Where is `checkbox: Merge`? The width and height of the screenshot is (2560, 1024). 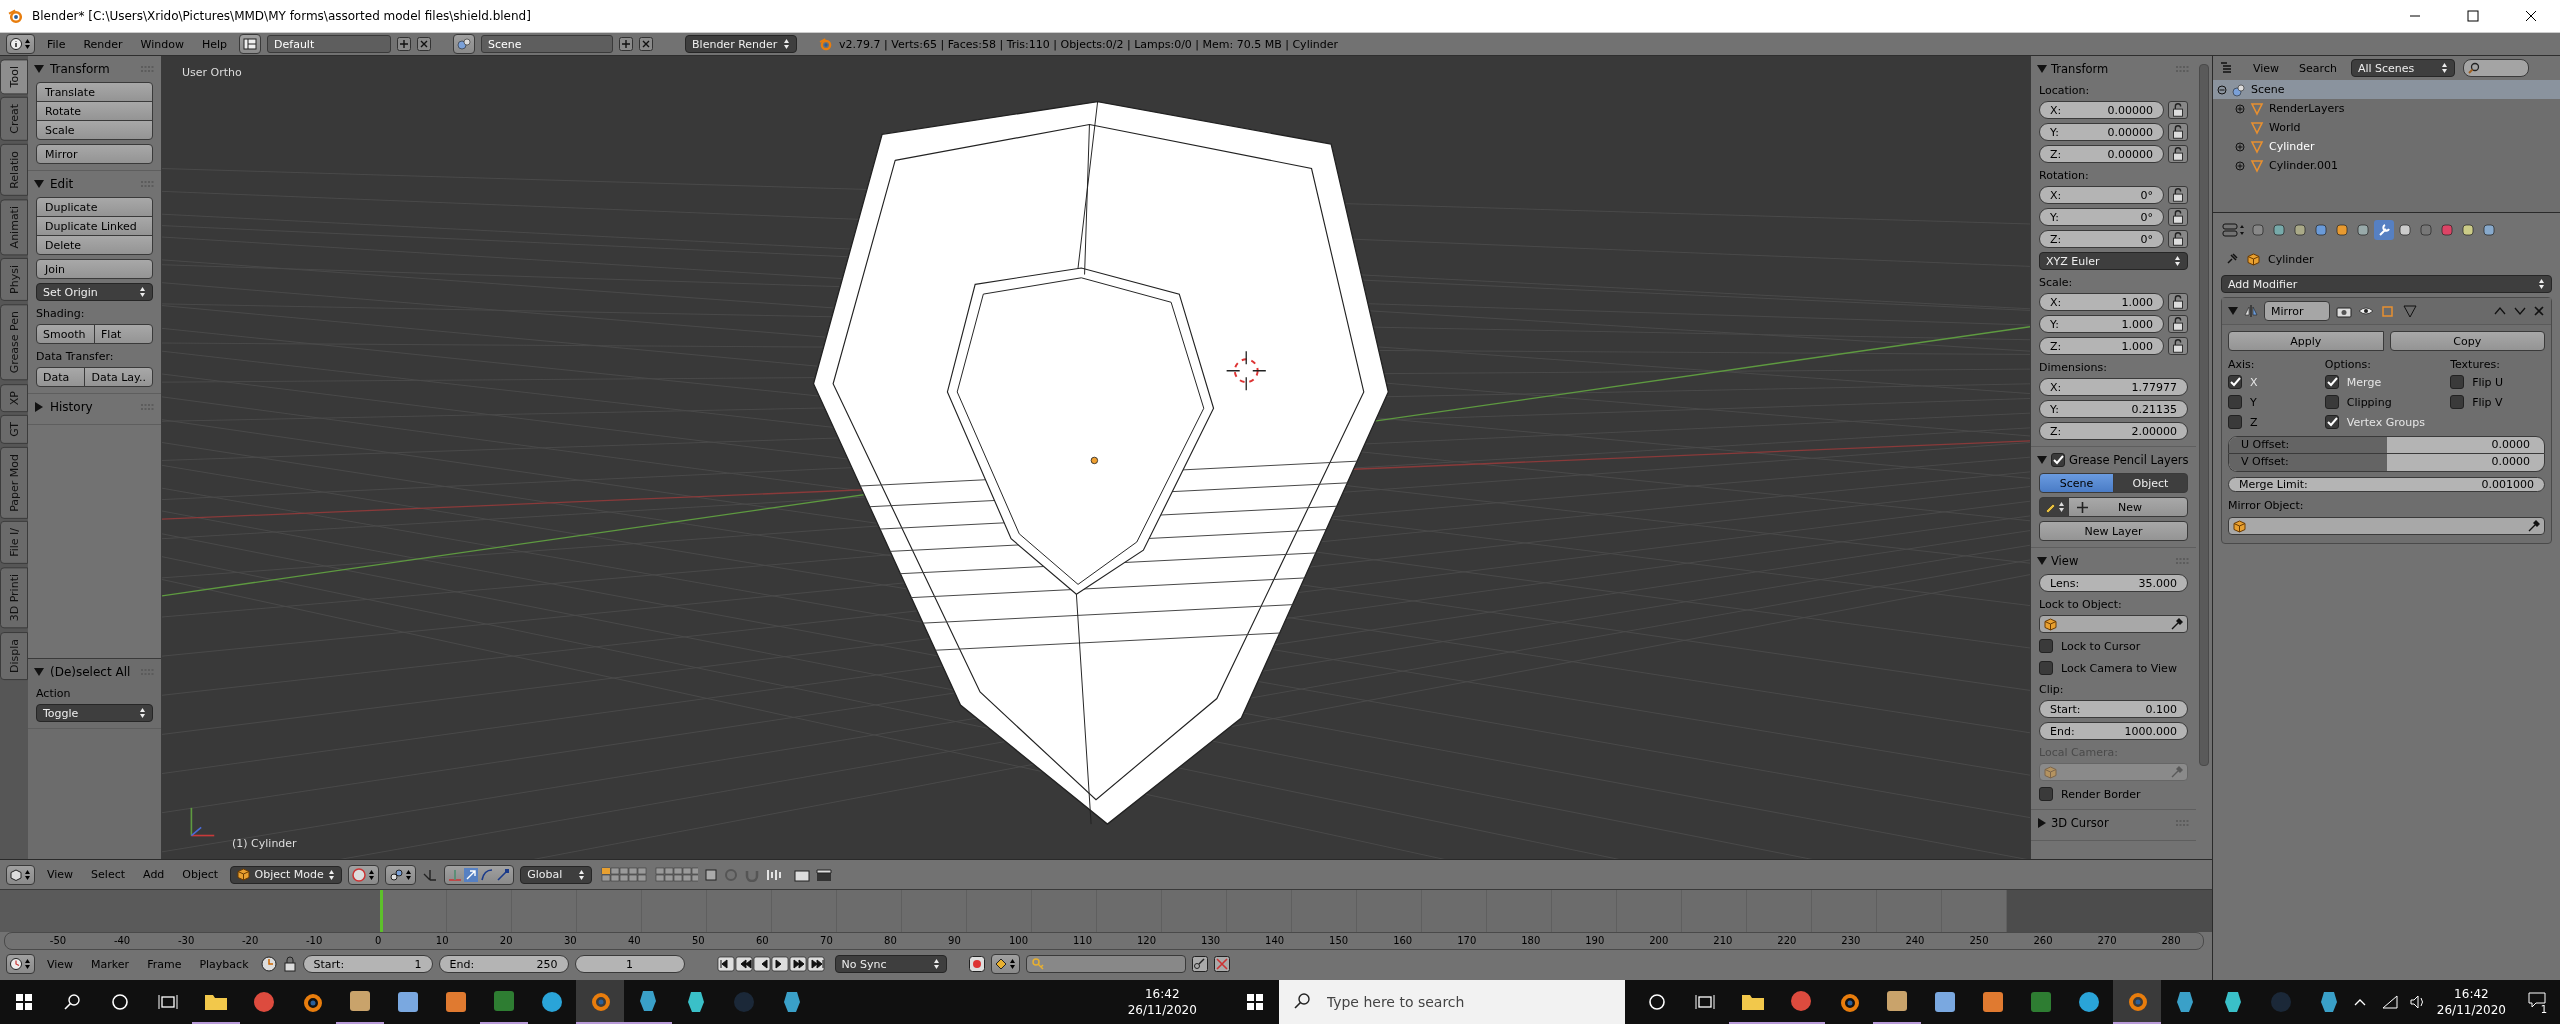
checkbox: Merge is located at coordinates (2386, 382).